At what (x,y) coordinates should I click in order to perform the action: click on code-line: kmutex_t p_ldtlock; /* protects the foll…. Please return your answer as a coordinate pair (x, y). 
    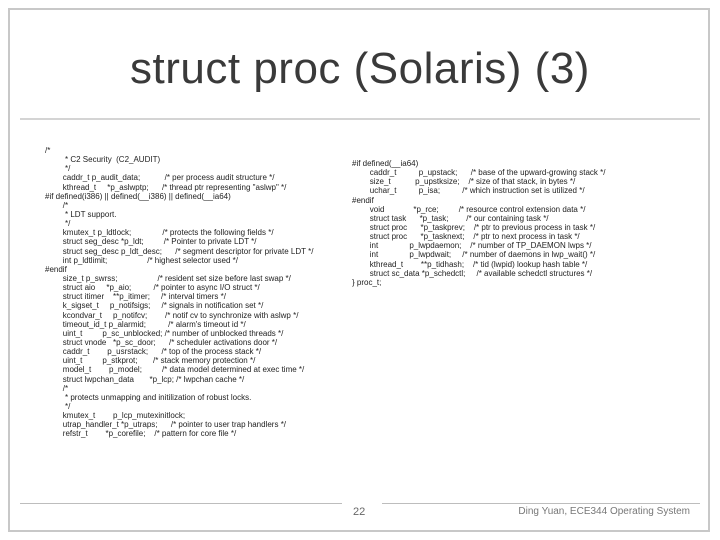
    Looking at the image, I should click on (159, 233).